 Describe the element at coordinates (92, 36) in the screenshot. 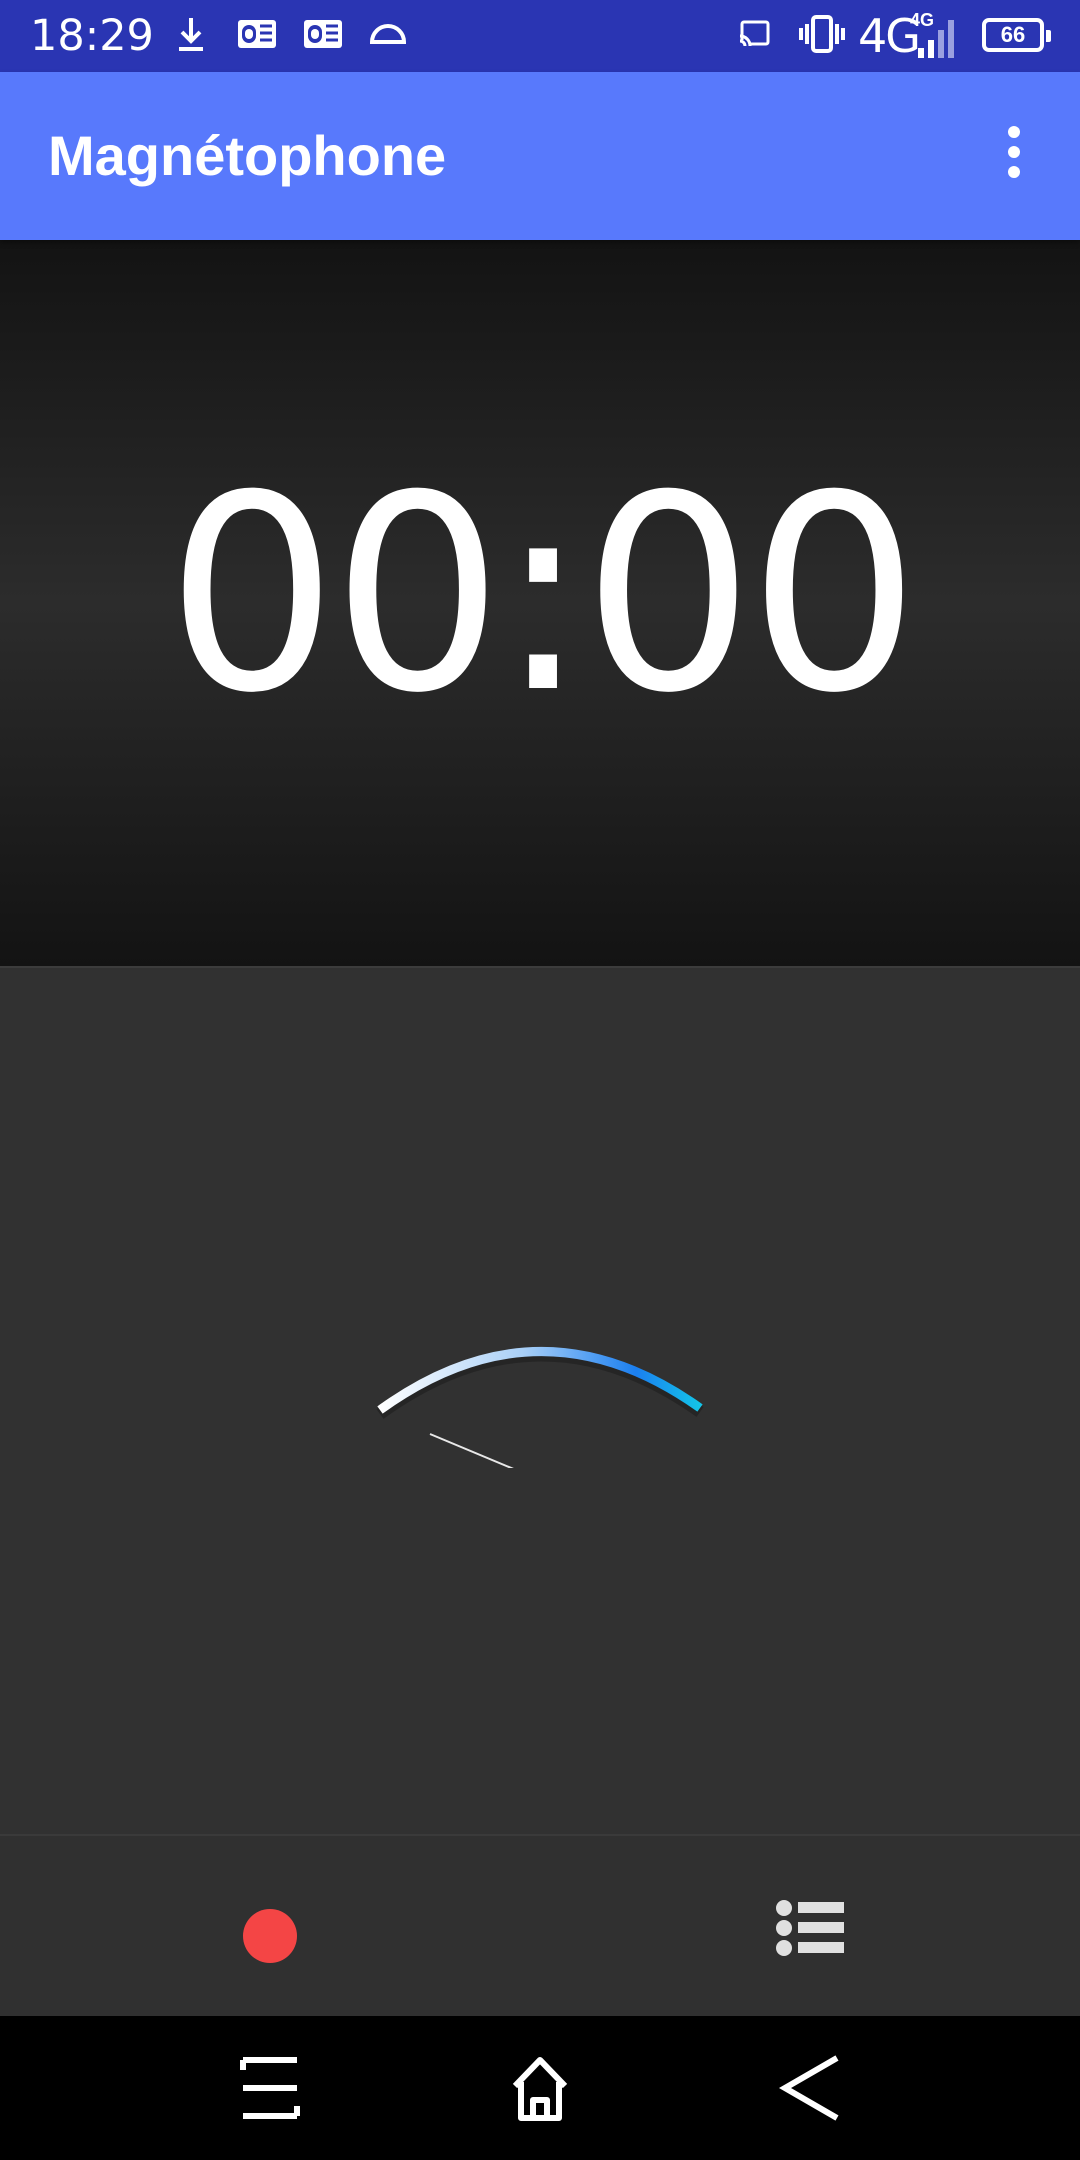

I see `status-time: 18:29` at that location.